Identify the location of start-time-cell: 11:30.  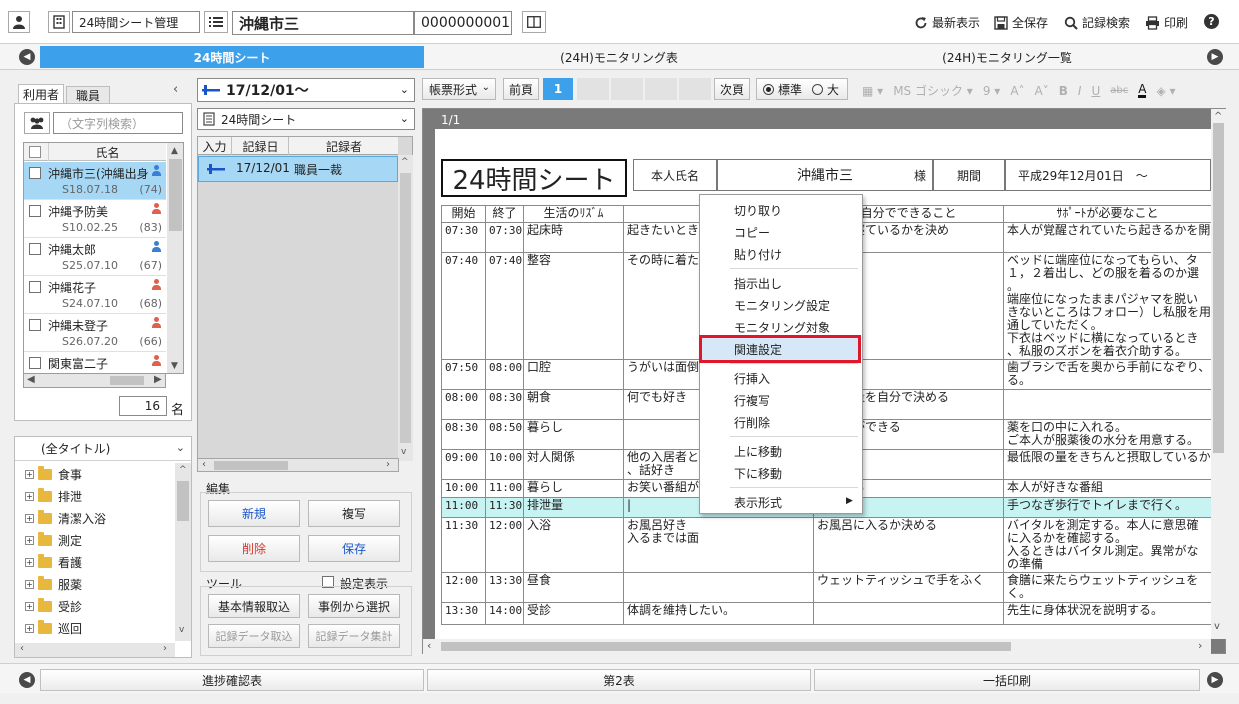
(463, 545).